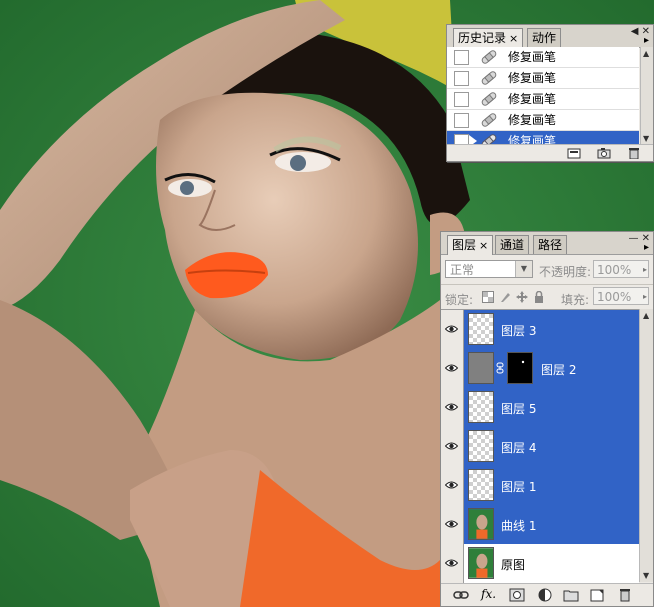  I want to click on tab-history-close: ×, so click(513, 38).